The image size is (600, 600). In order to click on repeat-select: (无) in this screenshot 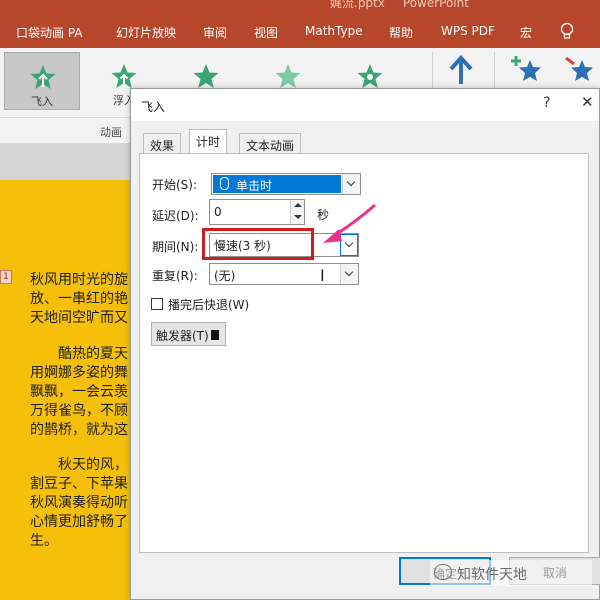, I will do `click(284, 274)`.